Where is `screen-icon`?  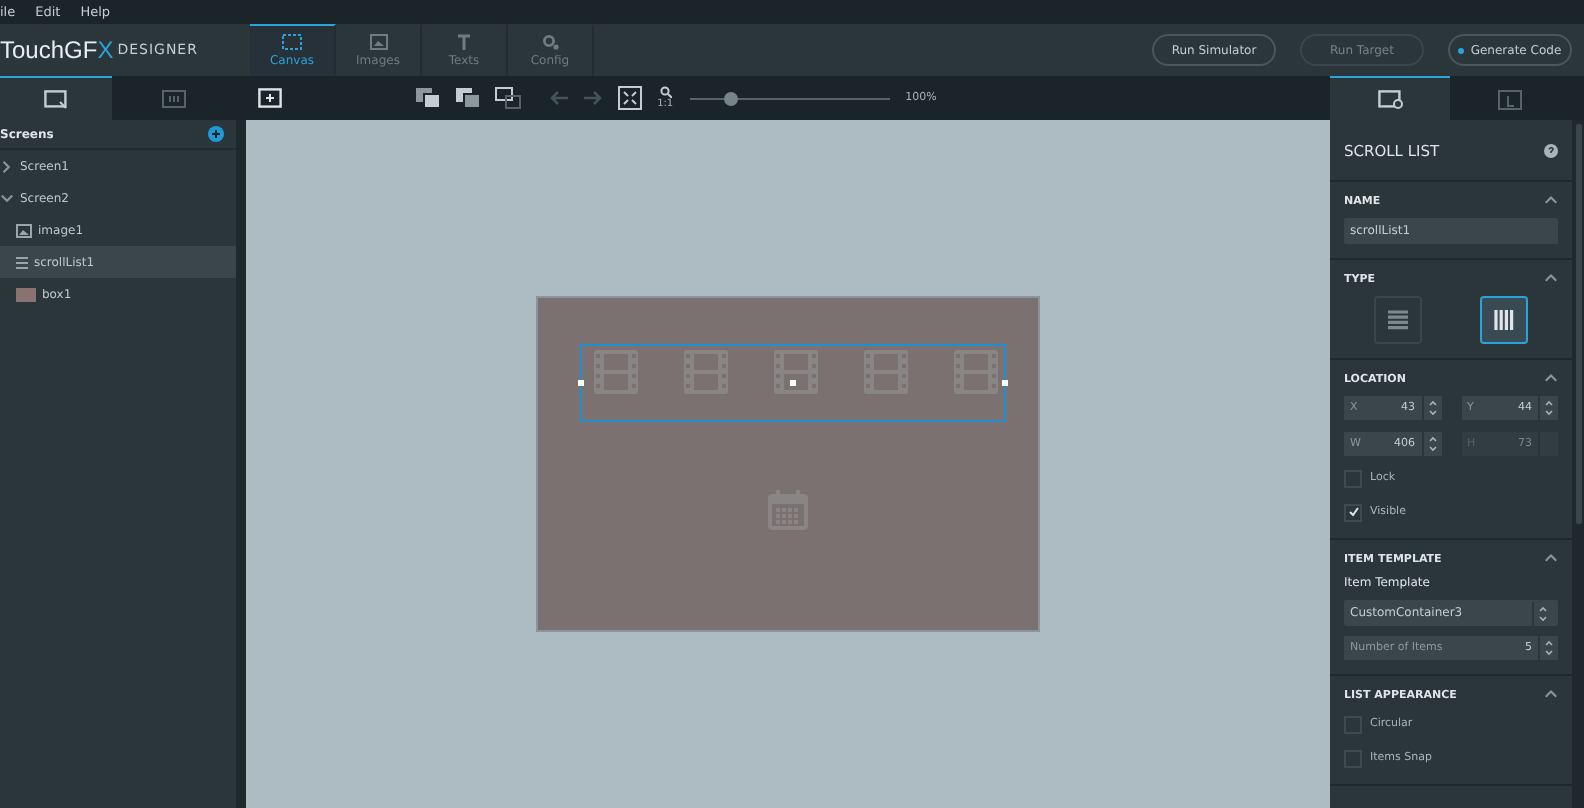 screen-icon is located at coordinates (56, 99).